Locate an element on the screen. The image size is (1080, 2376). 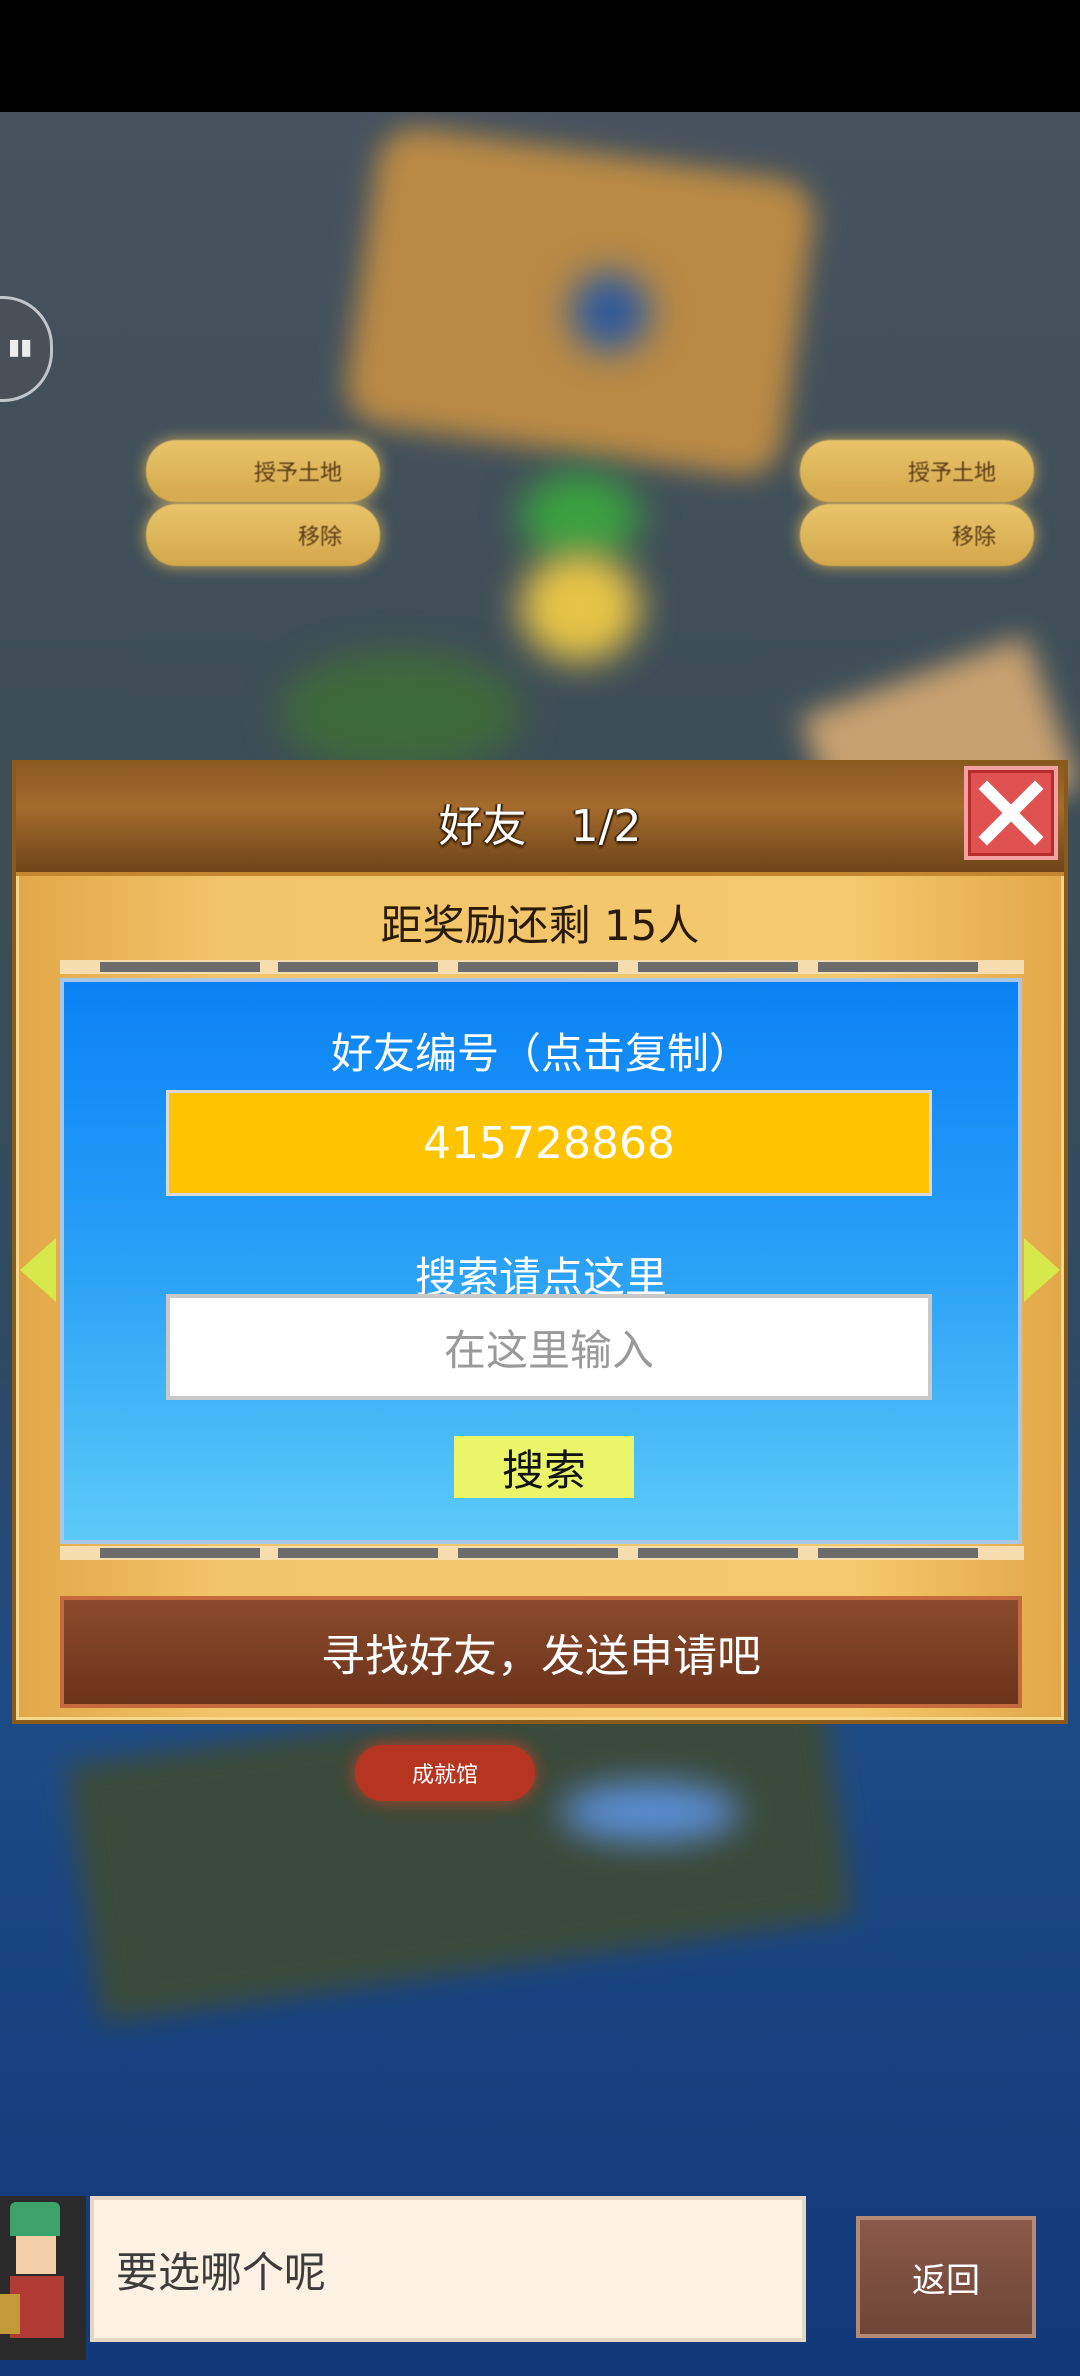
arrow-right-icon is located at coordinates (1042, 1270).